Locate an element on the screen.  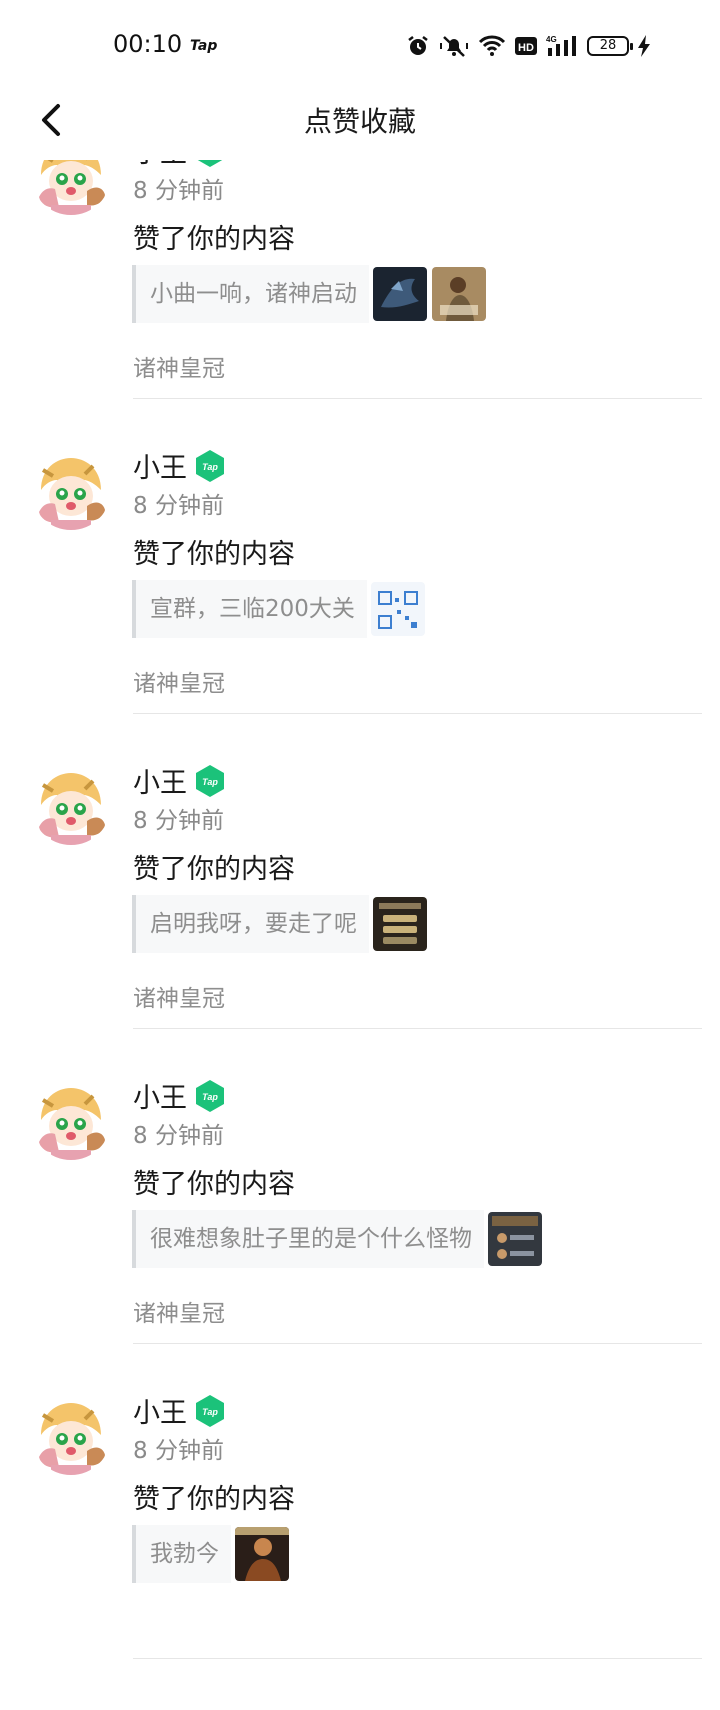
thumbnail-dark-dragon is located at coordinates (400, 294).